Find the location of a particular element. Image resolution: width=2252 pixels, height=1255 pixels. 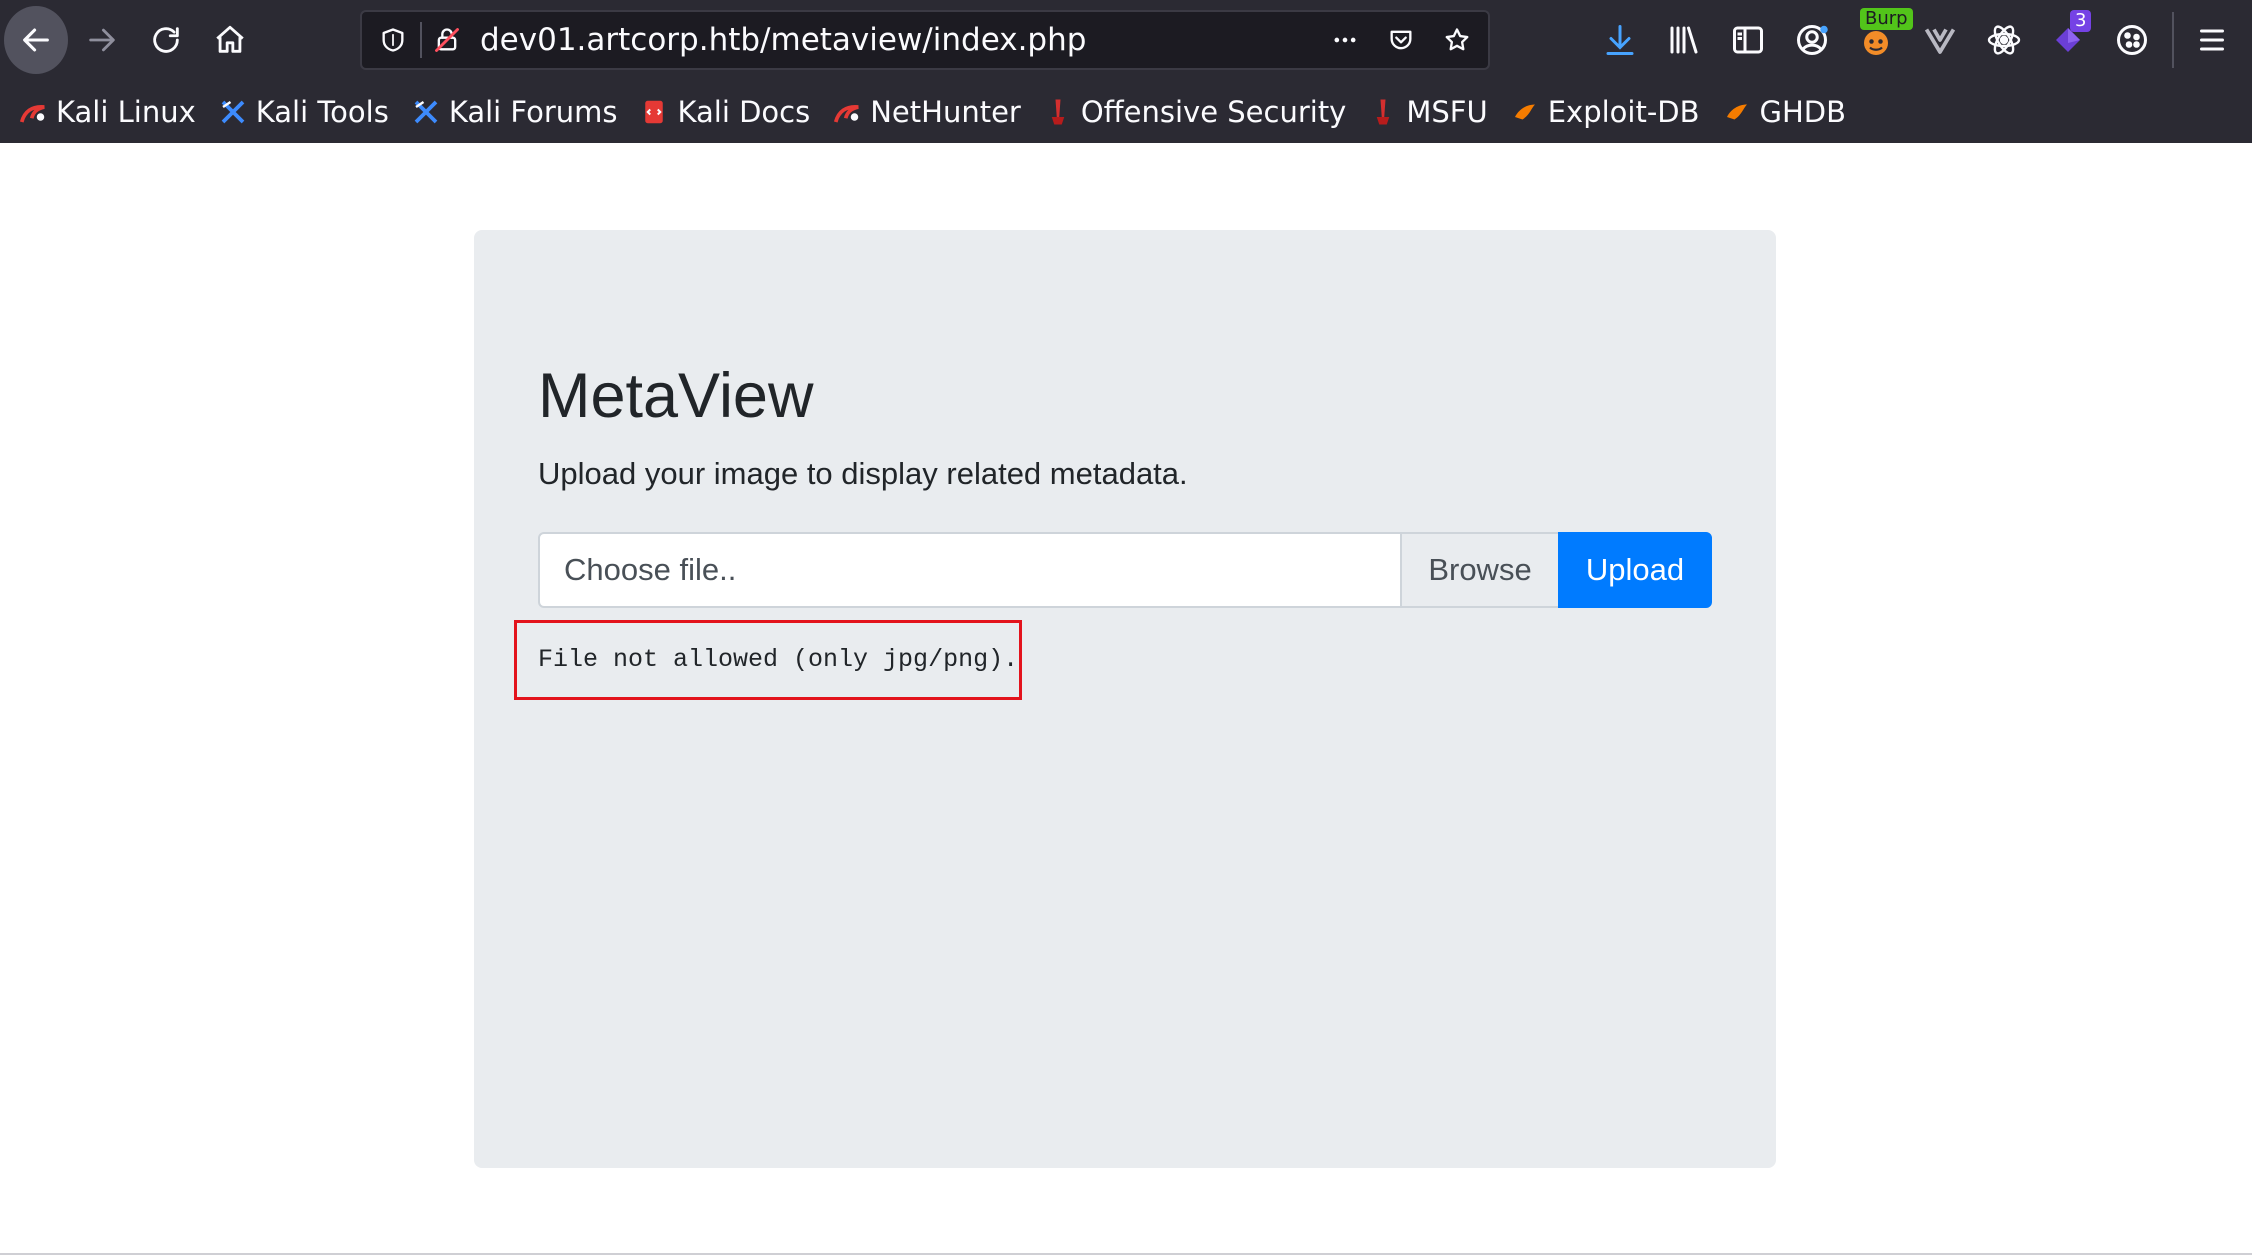

library-icon is located at coordinates (1684, 40).